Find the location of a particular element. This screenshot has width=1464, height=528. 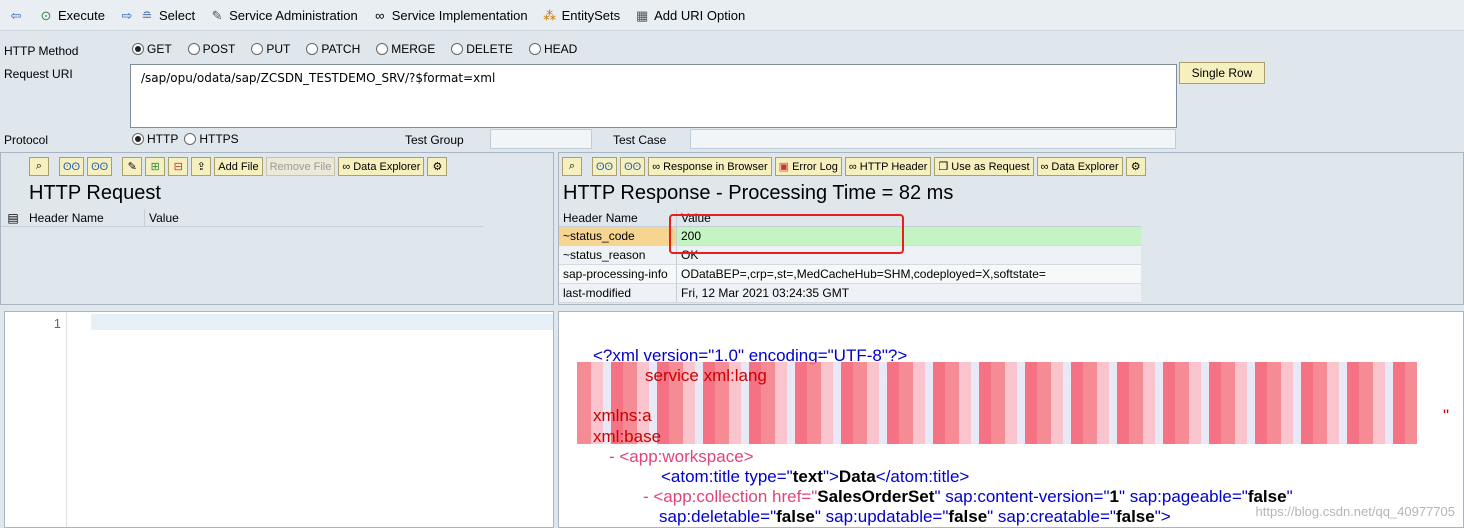

method-patch-radio: PATCH is located at coordinates (333, 49).